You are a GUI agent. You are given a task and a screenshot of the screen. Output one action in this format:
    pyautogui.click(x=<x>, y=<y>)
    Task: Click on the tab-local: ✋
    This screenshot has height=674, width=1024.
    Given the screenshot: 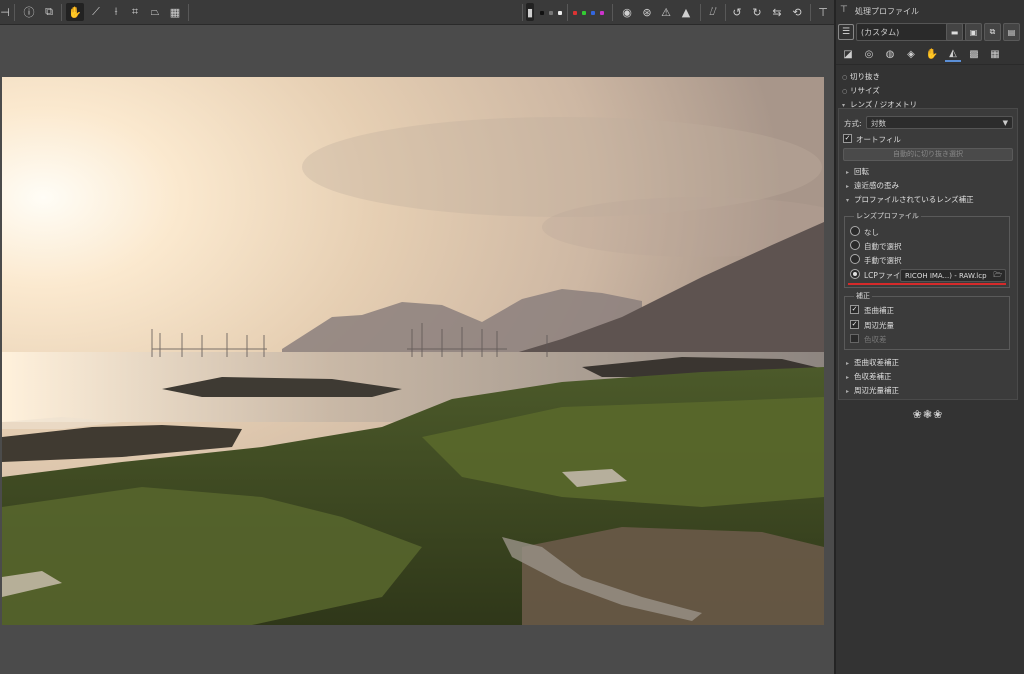 What is the action you would take?
    pyautogui.click(x=932, y=54)
    